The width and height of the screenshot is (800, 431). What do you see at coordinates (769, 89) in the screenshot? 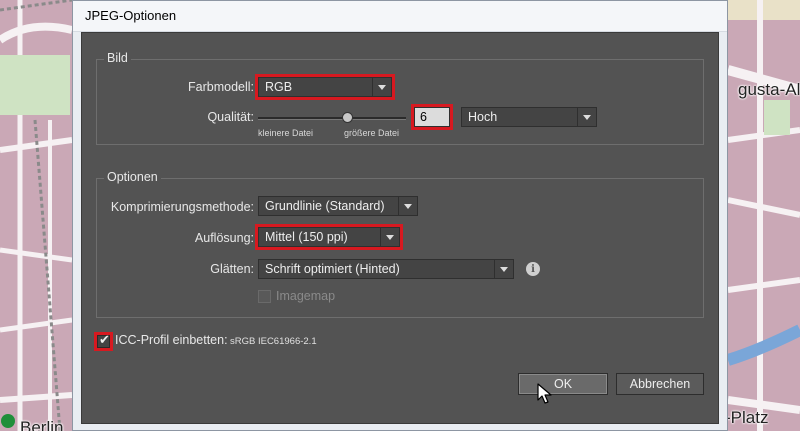
I see `map-label-augusta-allee: gusta-Alle` at bounding box center [769, 89].